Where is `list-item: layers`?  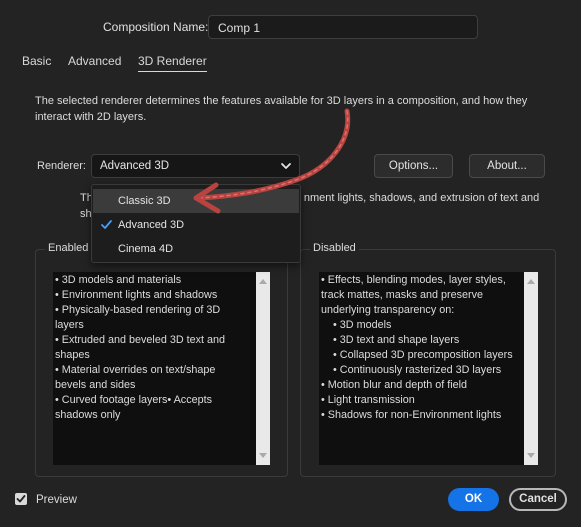 list-item: layers is located at coordinates (69, 325).